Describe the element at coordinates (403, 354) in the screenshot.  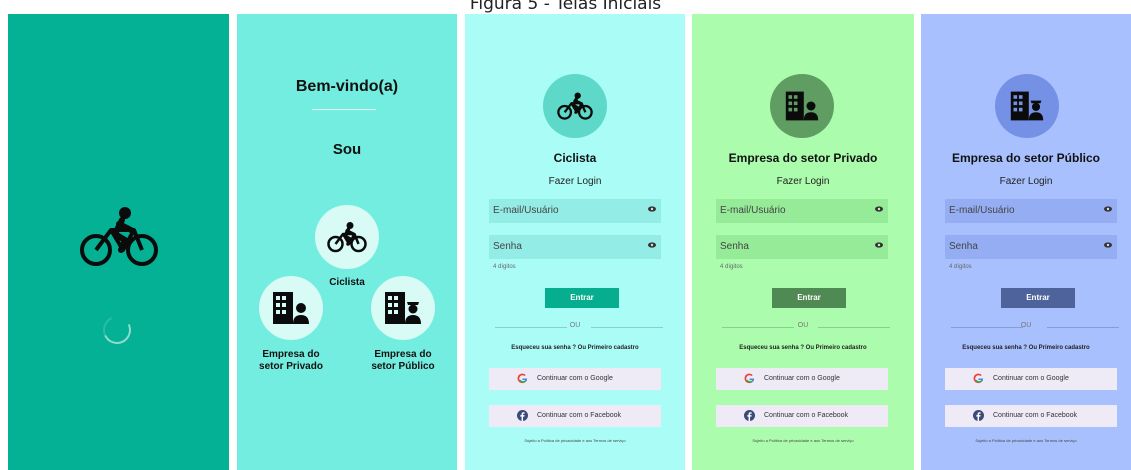
I see `choice-public-line1: Empresa do` at that location.